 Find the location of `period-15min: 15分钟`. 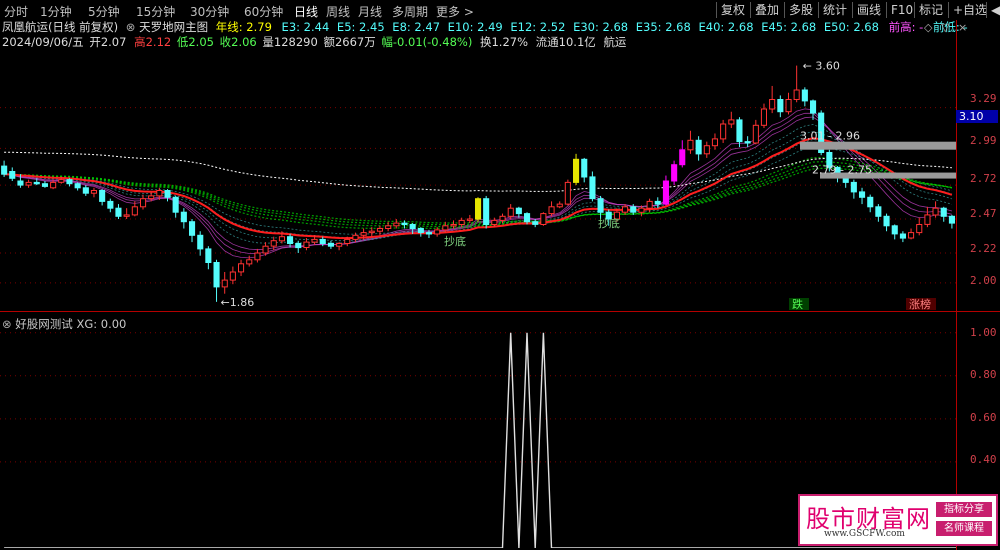

period-15min: 15分钟 is located at coordinates (155, 11).